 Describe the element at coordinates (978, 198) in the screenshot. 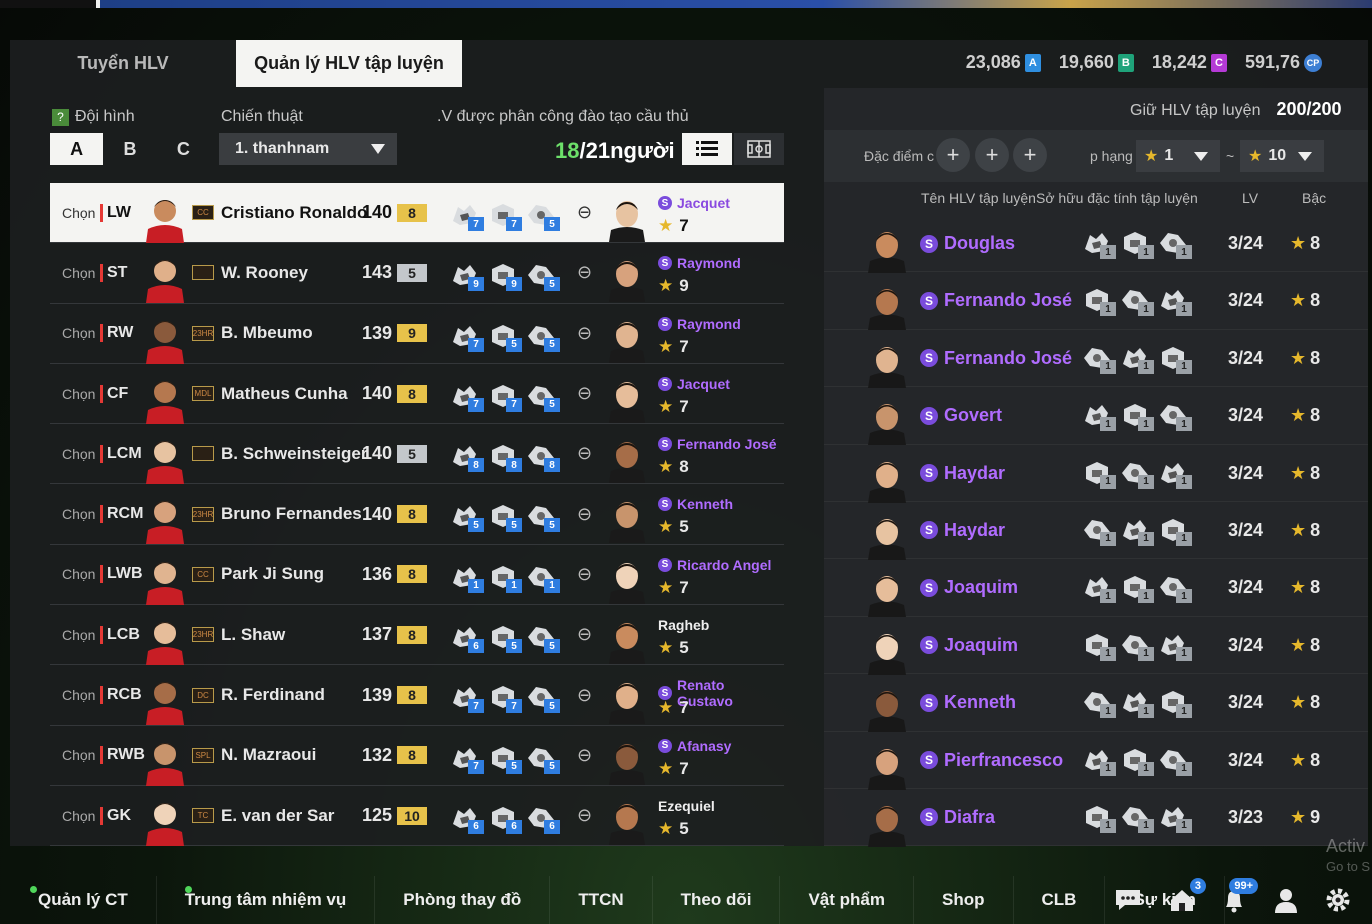

I see `col-coach-name: Tên HLV tập luyện` at that location.